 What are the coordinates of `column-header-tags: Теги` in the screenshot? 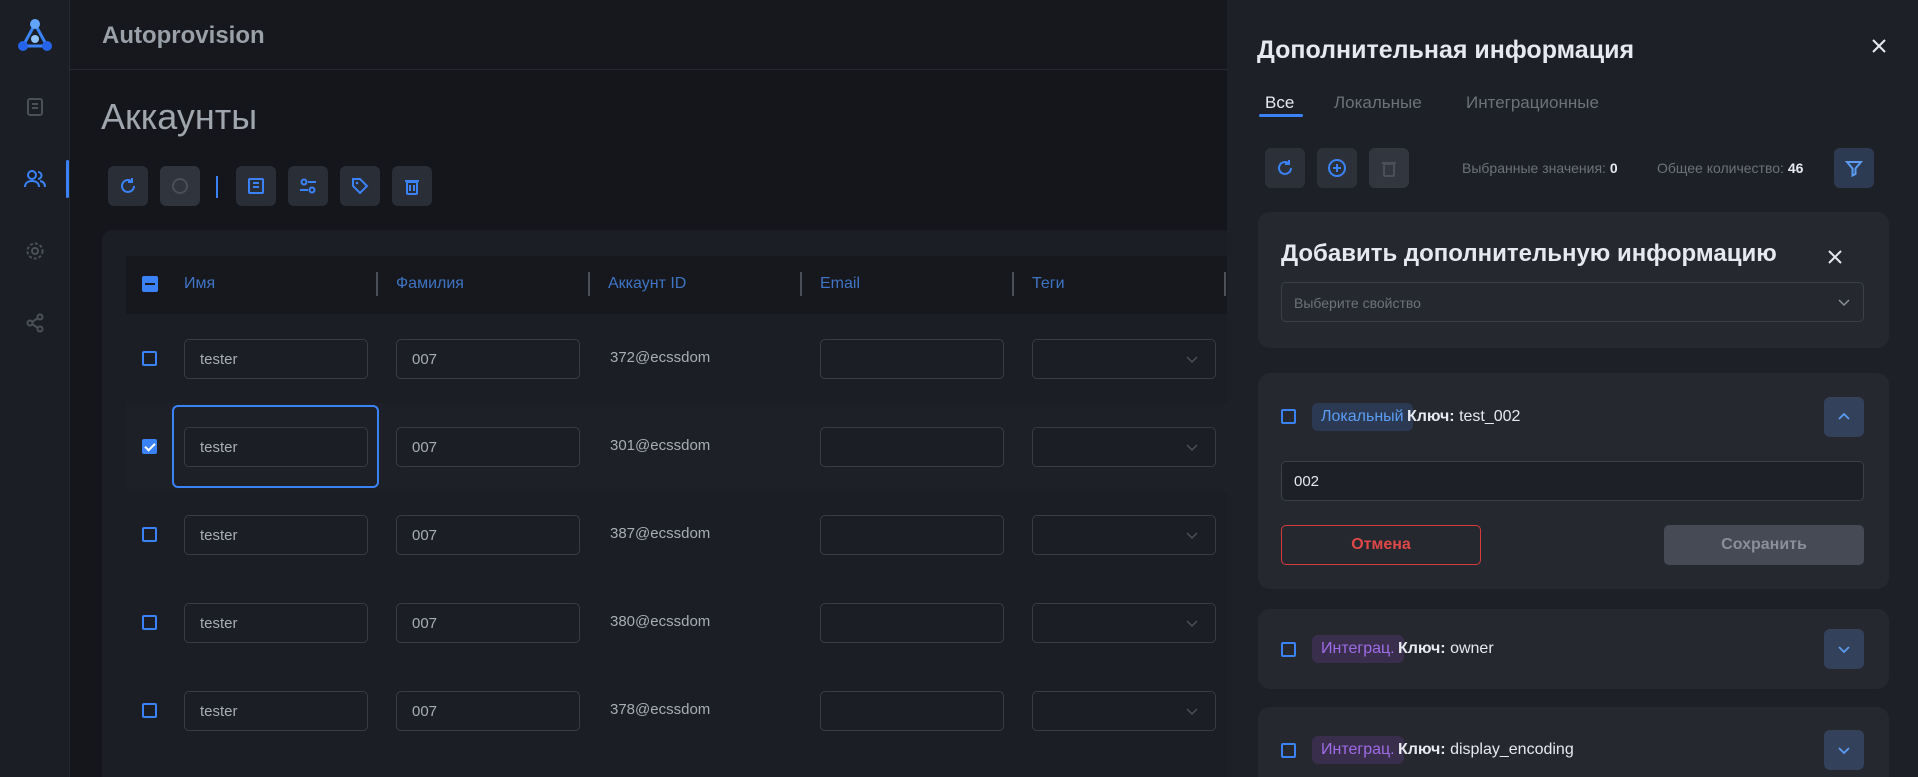 It's located at (1048, 284).